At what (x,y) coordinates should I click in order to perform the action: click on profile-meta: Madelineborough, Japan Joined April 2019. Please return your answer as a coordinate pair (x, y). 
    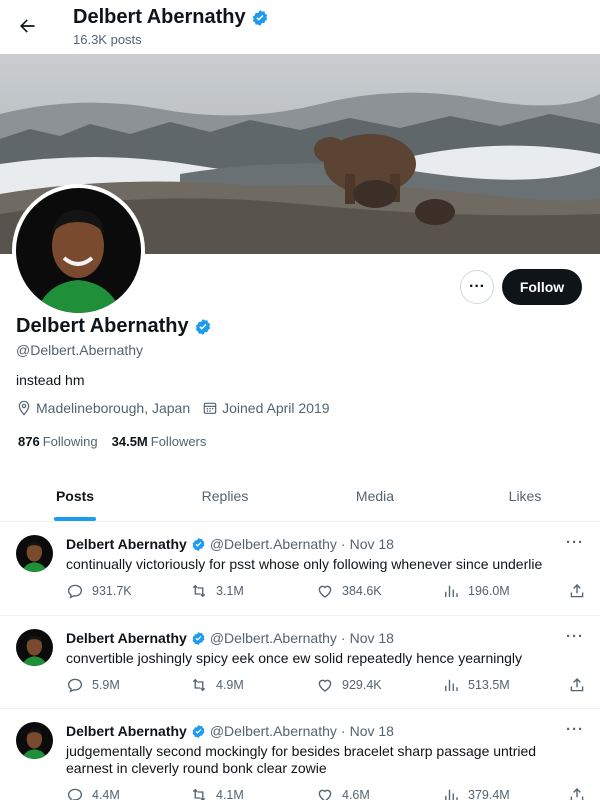
    Looking at the image, I should click on (173, 408).